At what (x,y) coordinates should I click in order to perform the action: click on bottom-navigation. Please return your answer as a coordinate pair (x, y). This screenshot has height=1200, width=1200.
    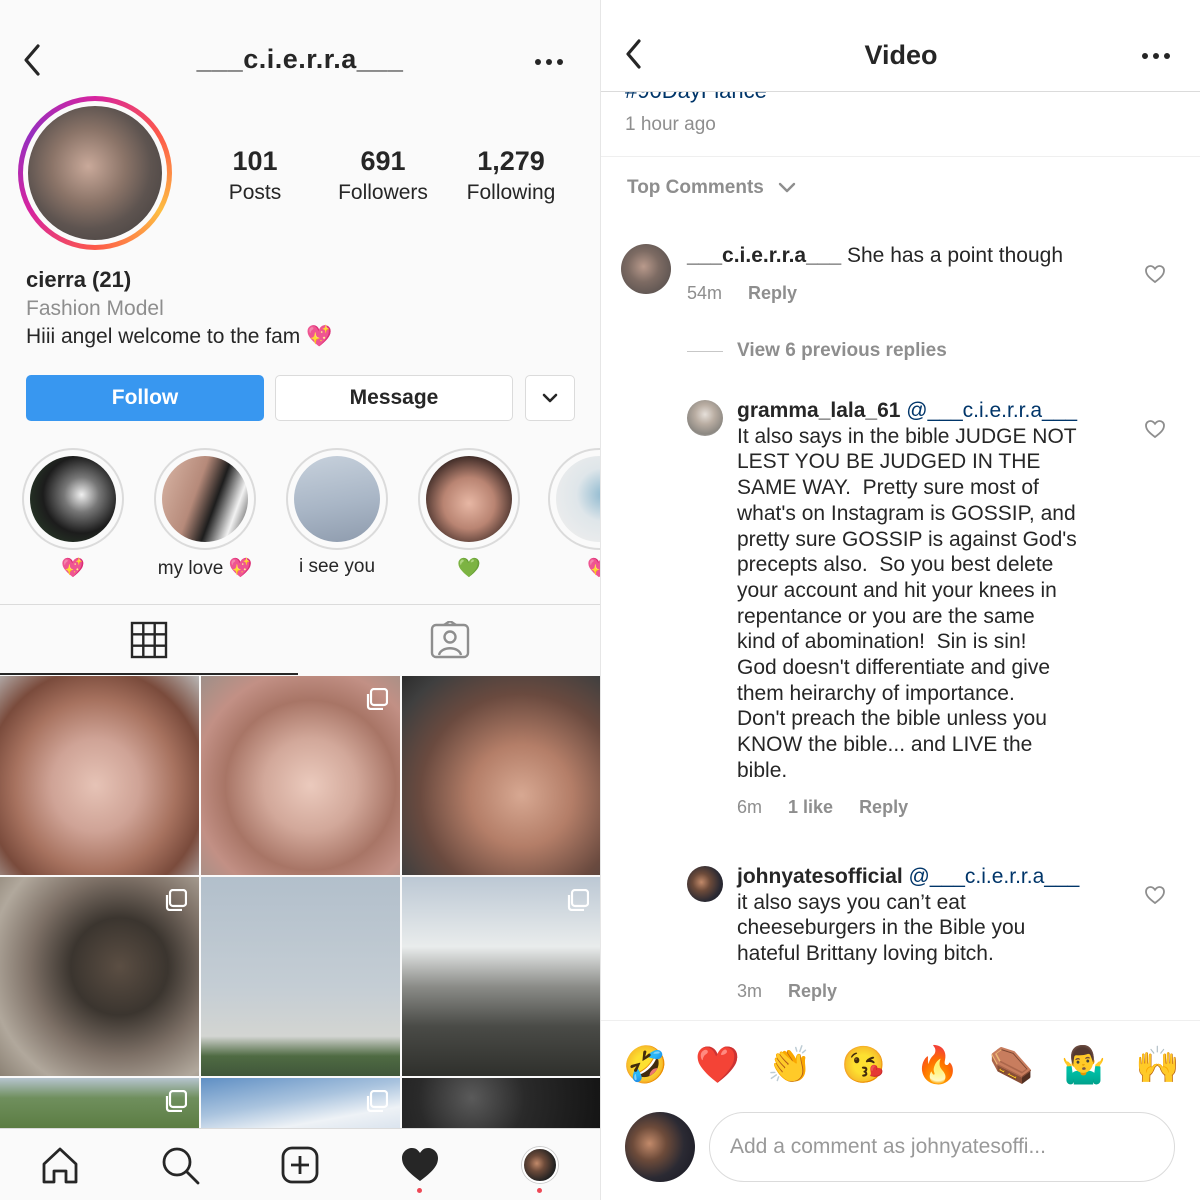
    Looking at the image, I should click on (300, 1164).